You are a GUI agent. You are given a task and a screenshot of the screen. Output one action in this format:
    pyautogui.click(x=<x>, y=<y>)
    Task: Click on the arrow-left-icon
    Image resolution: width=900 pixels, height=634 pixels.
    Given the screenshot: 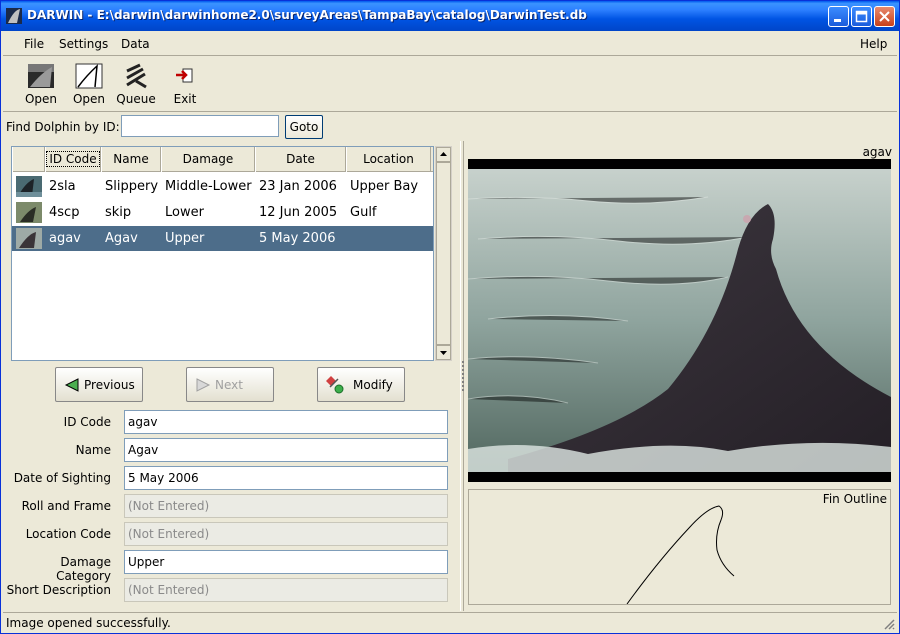 What is the action you would take?
    pyautogui.click(x=71, y=385)
    